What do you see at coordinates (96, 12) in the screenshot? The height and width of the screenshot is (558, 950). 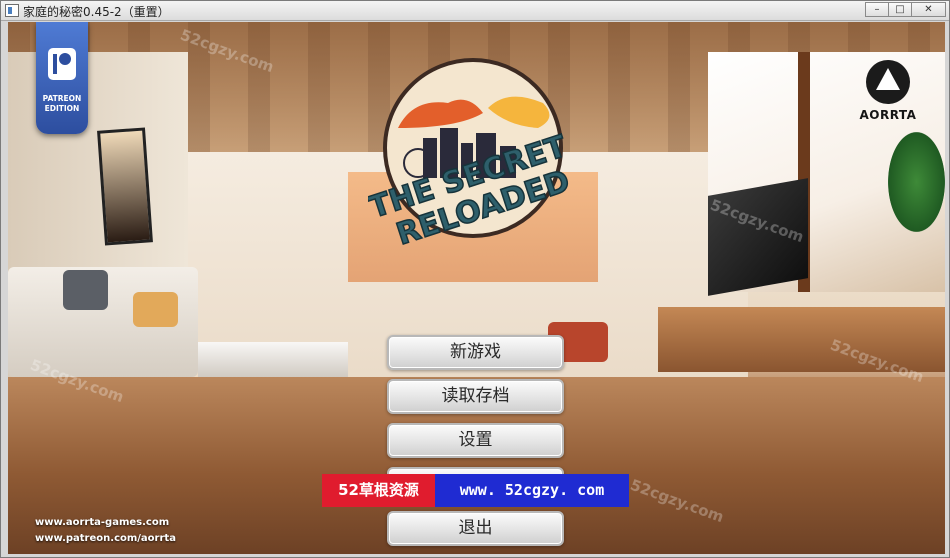 I see `window-title: 家庭的秘密0.45-2（重置）` at bounding box center [96, 12].